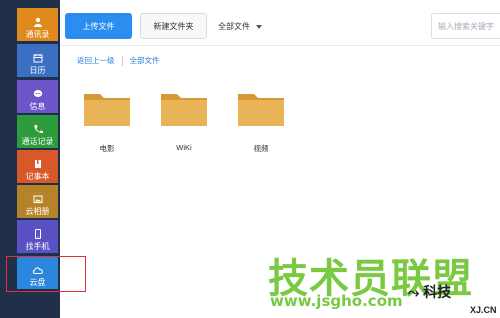 The image size is (500, 318). Describe the element at coordinates (173, 26) in the screenshot. I see `new-folder-button: 新建文件夹` at that location.